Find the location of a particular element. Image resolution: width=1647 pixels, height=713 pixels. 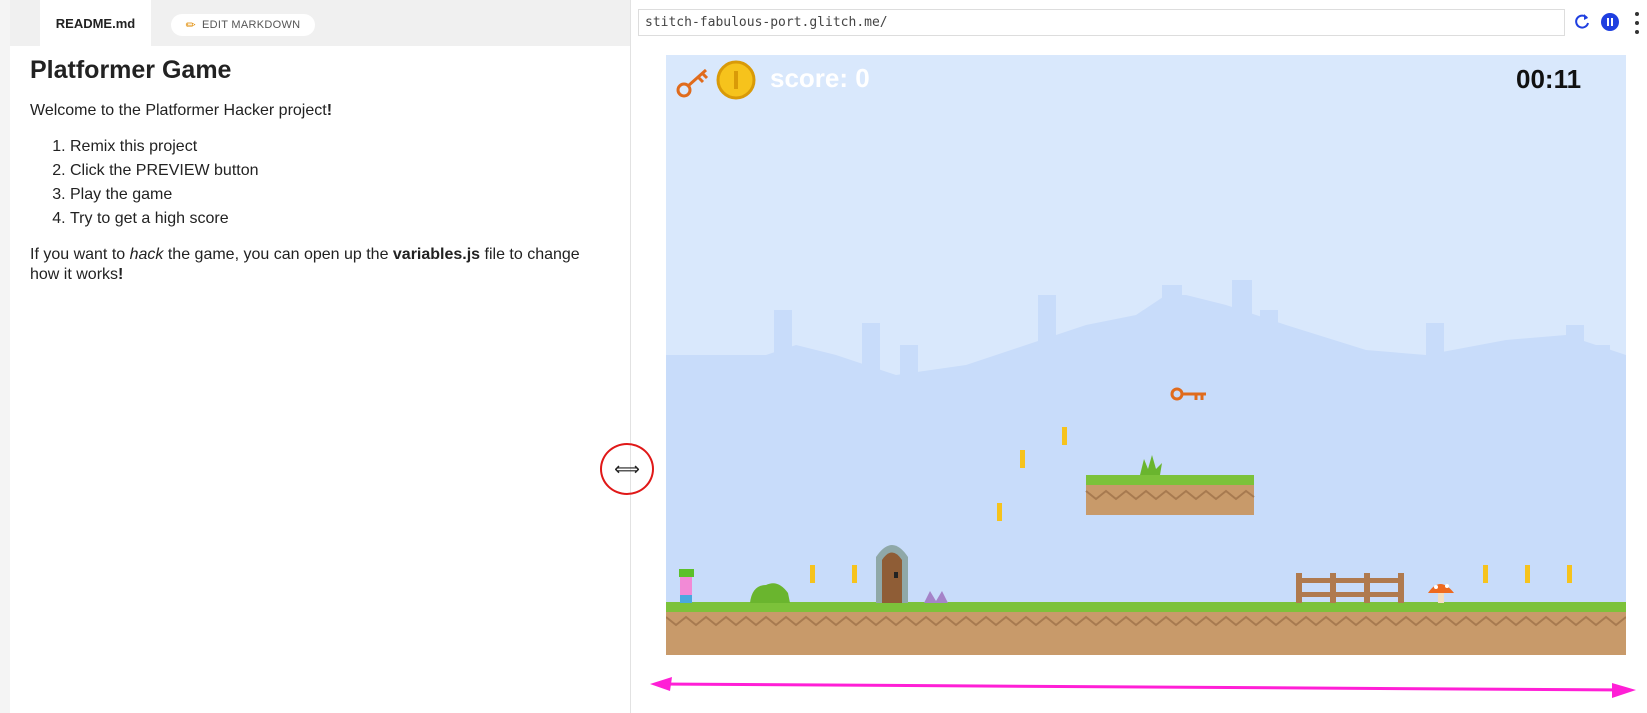

floating-platform-grass is located at coordinates (1170, 480).